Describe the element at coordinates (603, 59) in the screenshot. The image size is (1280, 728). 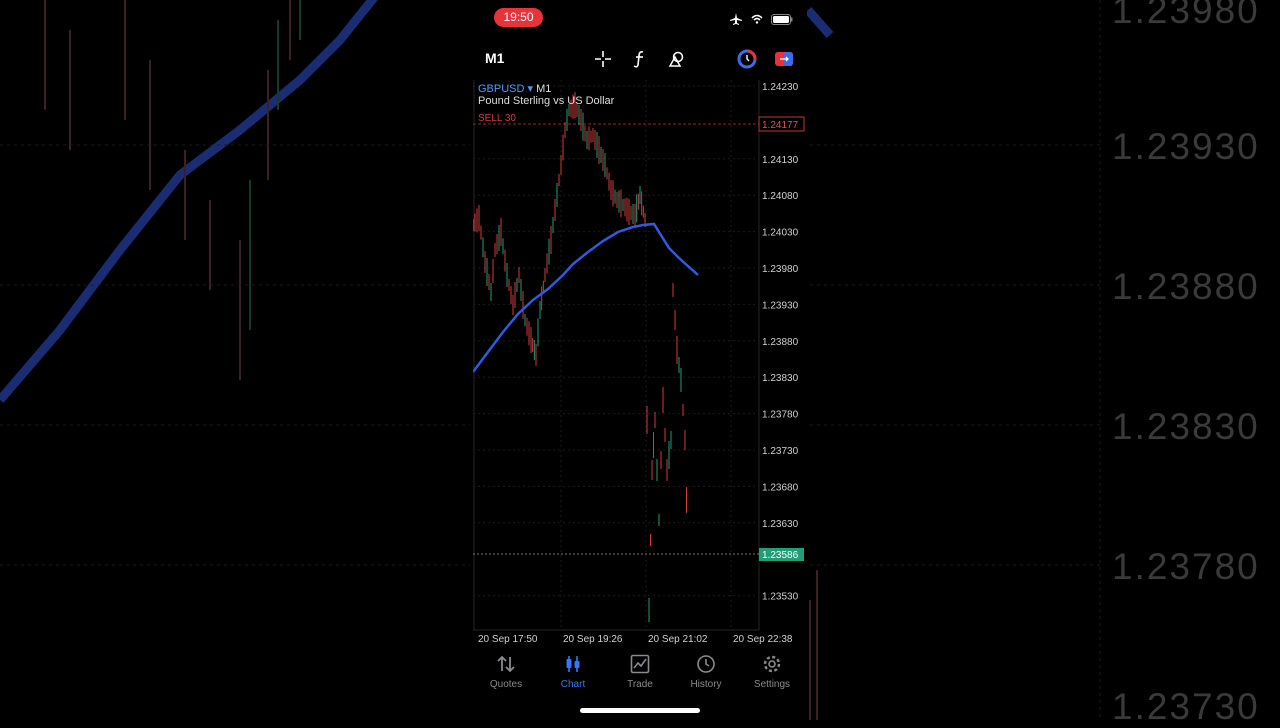
I see `crosshair-icon` at that location.